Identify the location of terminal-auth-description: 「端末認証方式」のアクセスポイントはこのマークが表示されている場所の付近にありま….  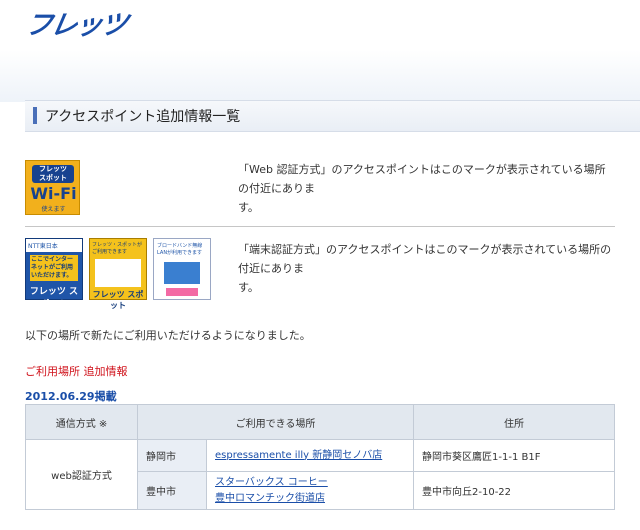
(425, 268).